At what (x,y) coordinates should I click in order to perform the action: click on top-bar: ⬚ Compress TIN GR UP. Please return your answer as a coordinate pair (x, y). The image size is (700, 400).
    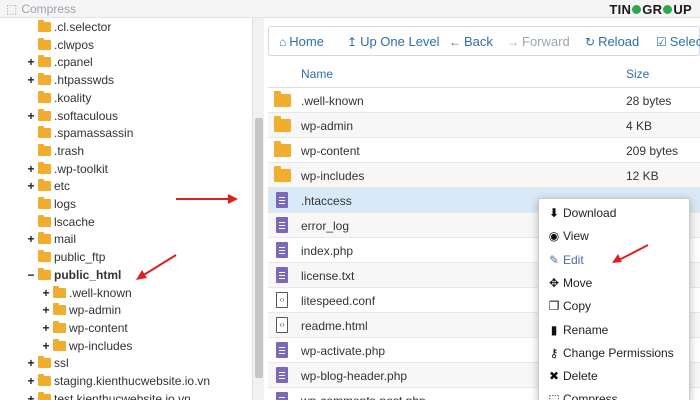
    Looking at the image, I should click on (350, 9).